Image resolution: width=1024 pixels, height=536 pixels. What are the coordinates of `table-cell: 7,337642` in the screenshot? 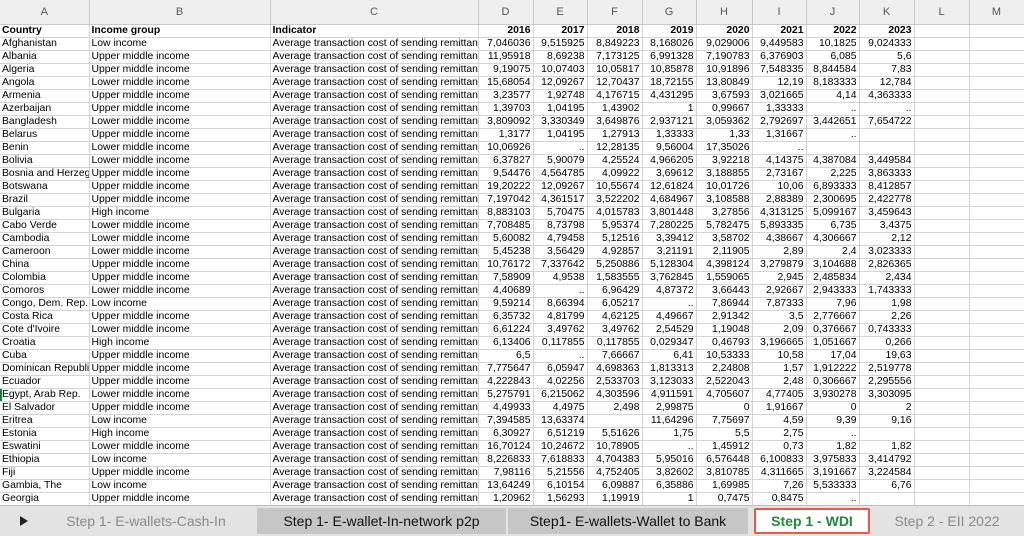 It's located at (560, 265).